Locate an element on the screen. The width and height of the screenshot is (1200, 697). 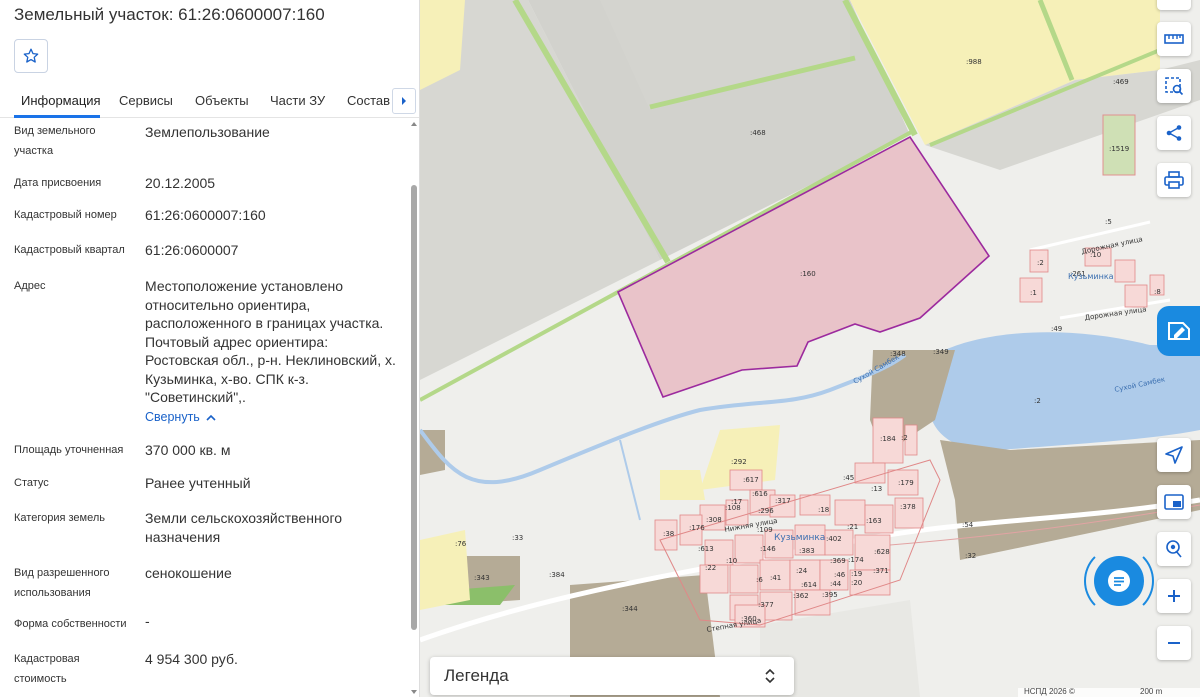
ruler-button is located at coordinates (1174, 39).